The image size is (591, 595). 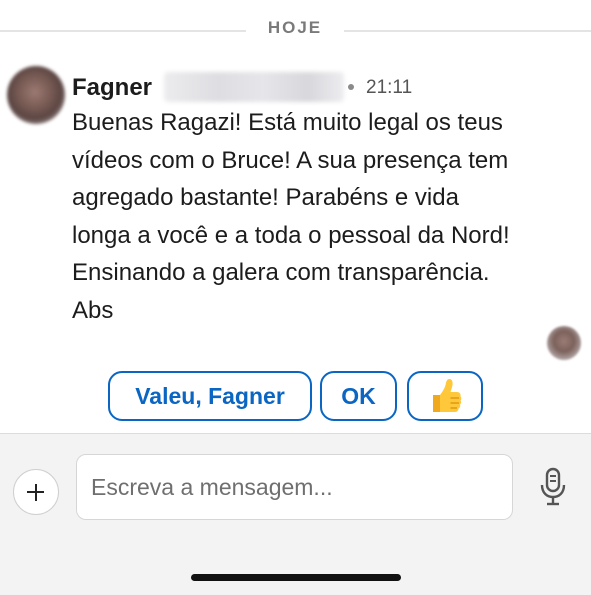 What do you see at coordinates (296, 577) in the screenshot?
I see `home-indicator` at bounding box center [296, 577].